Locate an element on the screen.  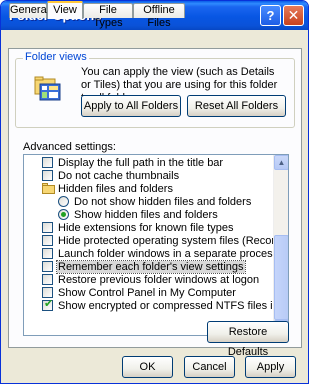
tab-view: View is located at coordinates (65, 10).